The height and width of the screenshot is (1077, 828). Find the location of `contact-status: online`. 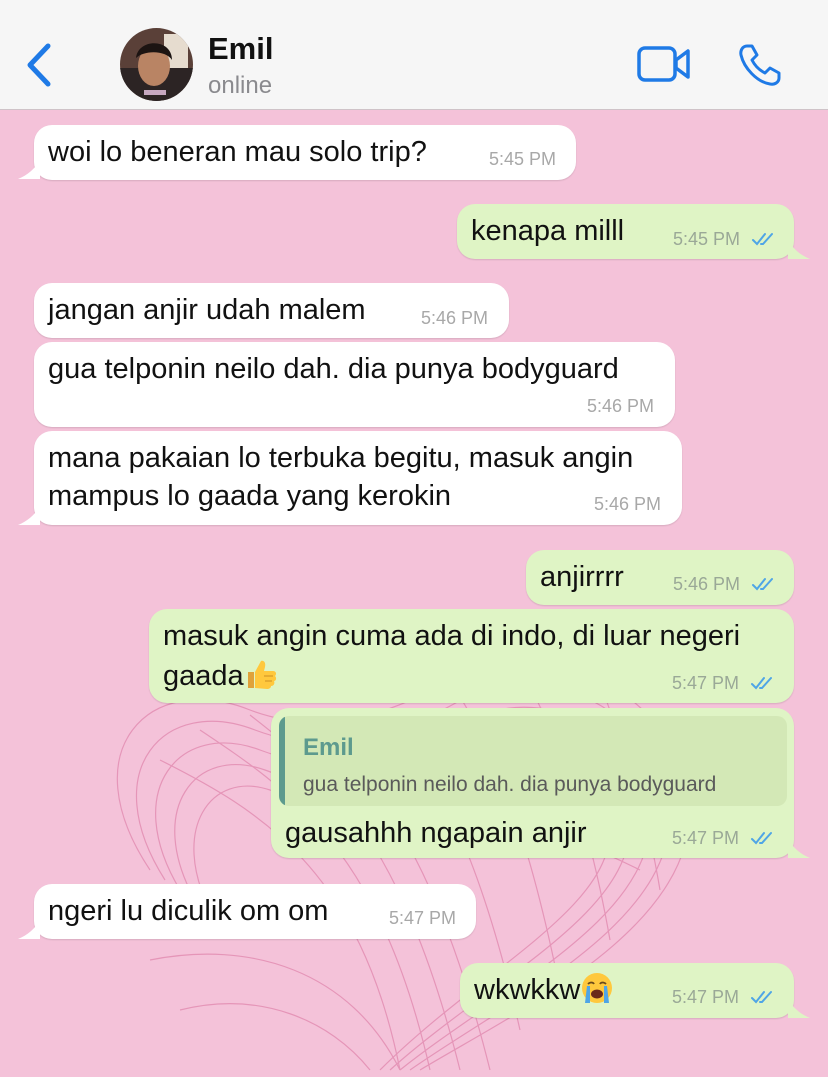

contact-status: online is located at coordinates (240, 85).